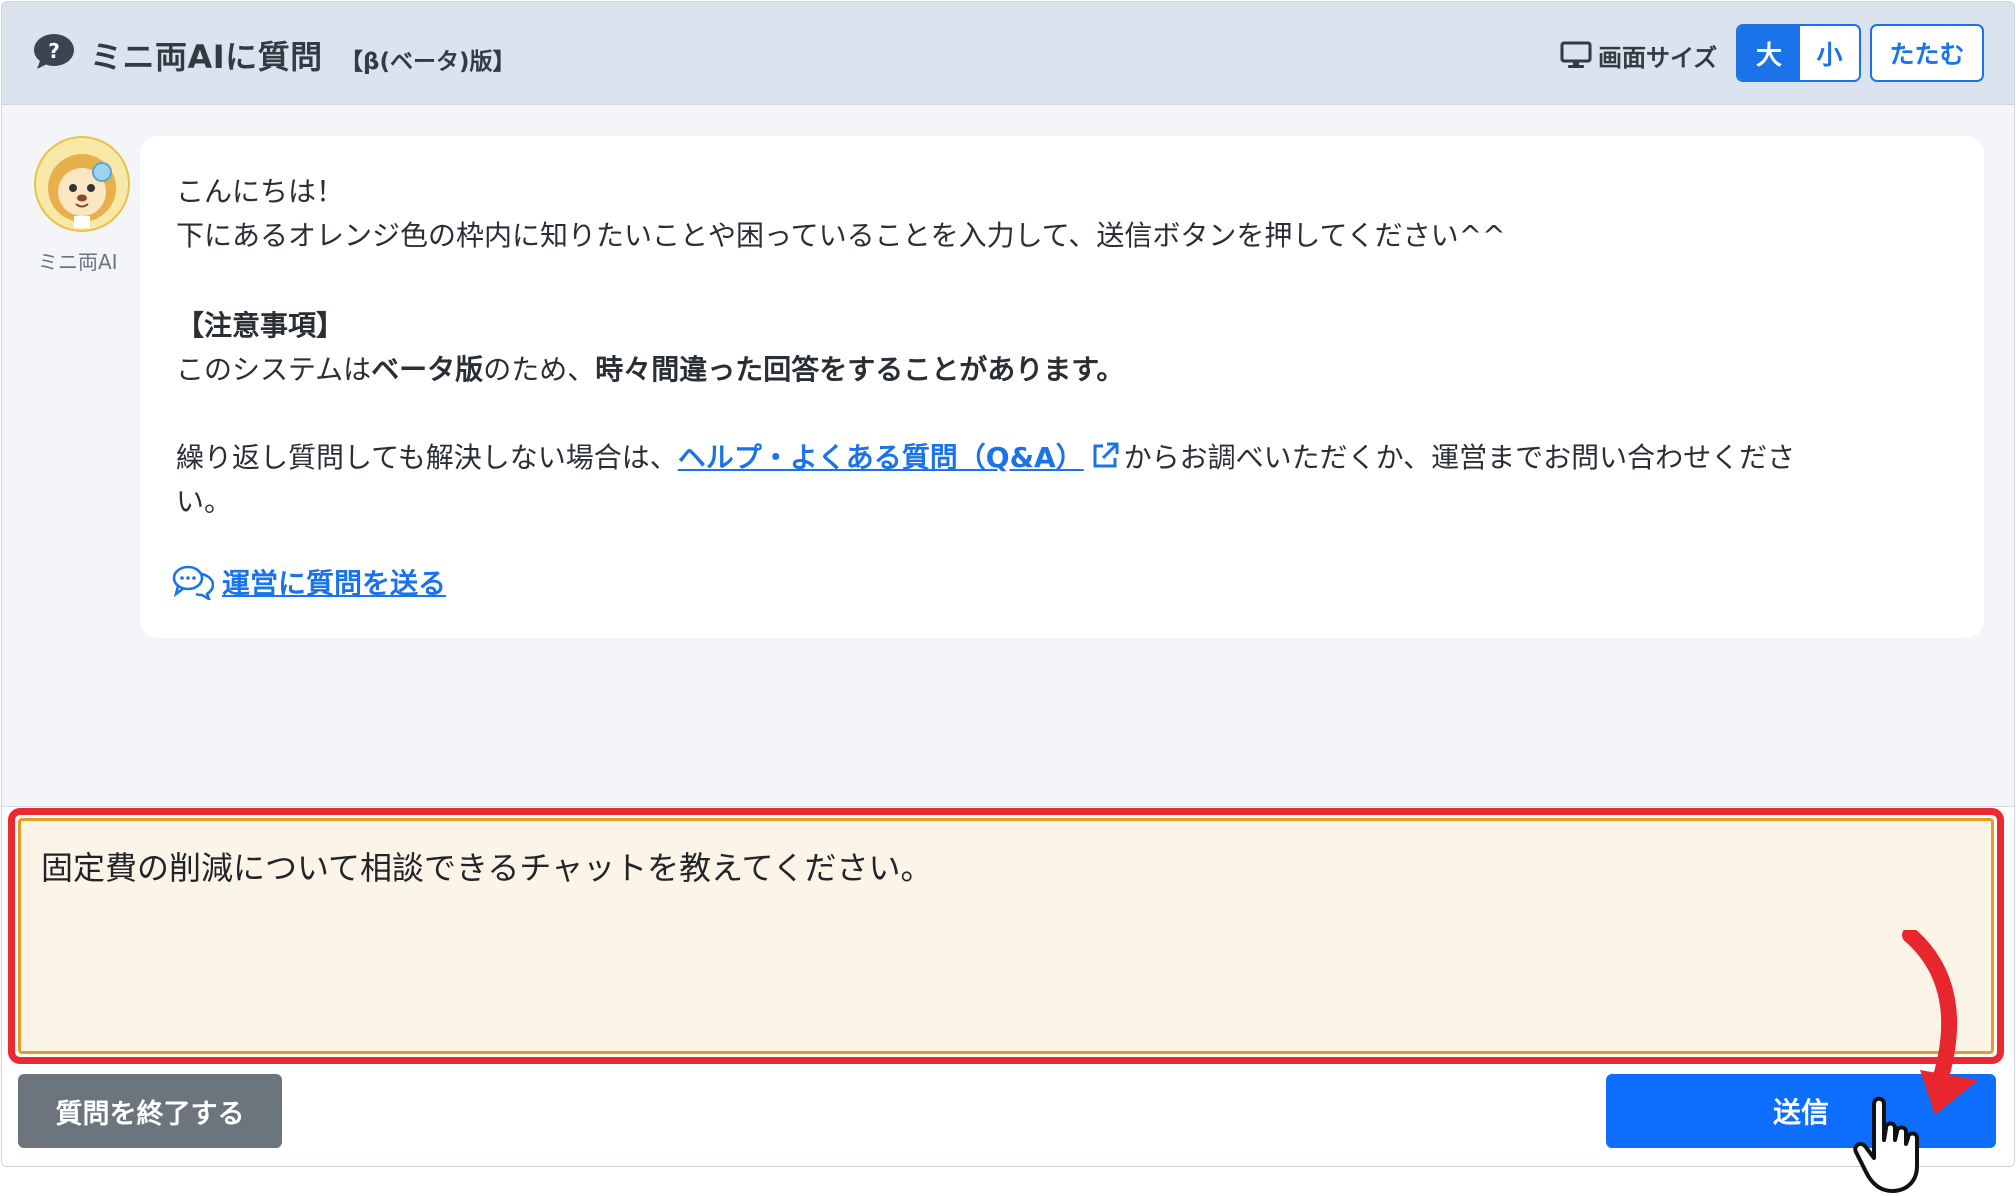  What do you see at coordinates (1658, 57) in the screenshot?
I see `screen-size-label: 画面サイズ` at bounding box center [1658, 57].